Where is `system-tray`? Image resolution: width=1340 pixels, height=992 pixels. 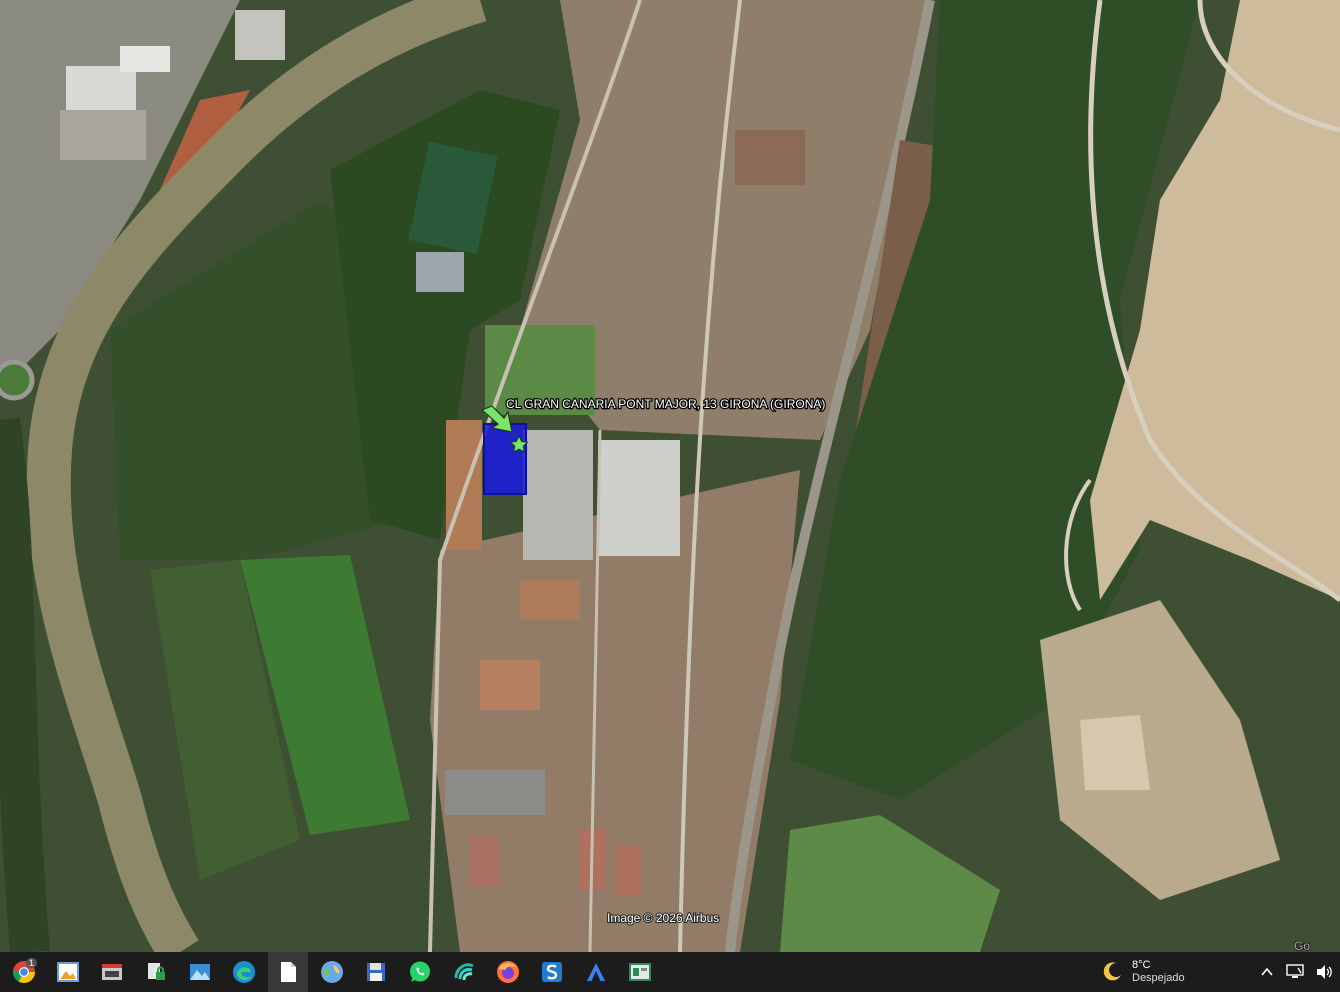
system-tray is located at coordinates (1297, 972).